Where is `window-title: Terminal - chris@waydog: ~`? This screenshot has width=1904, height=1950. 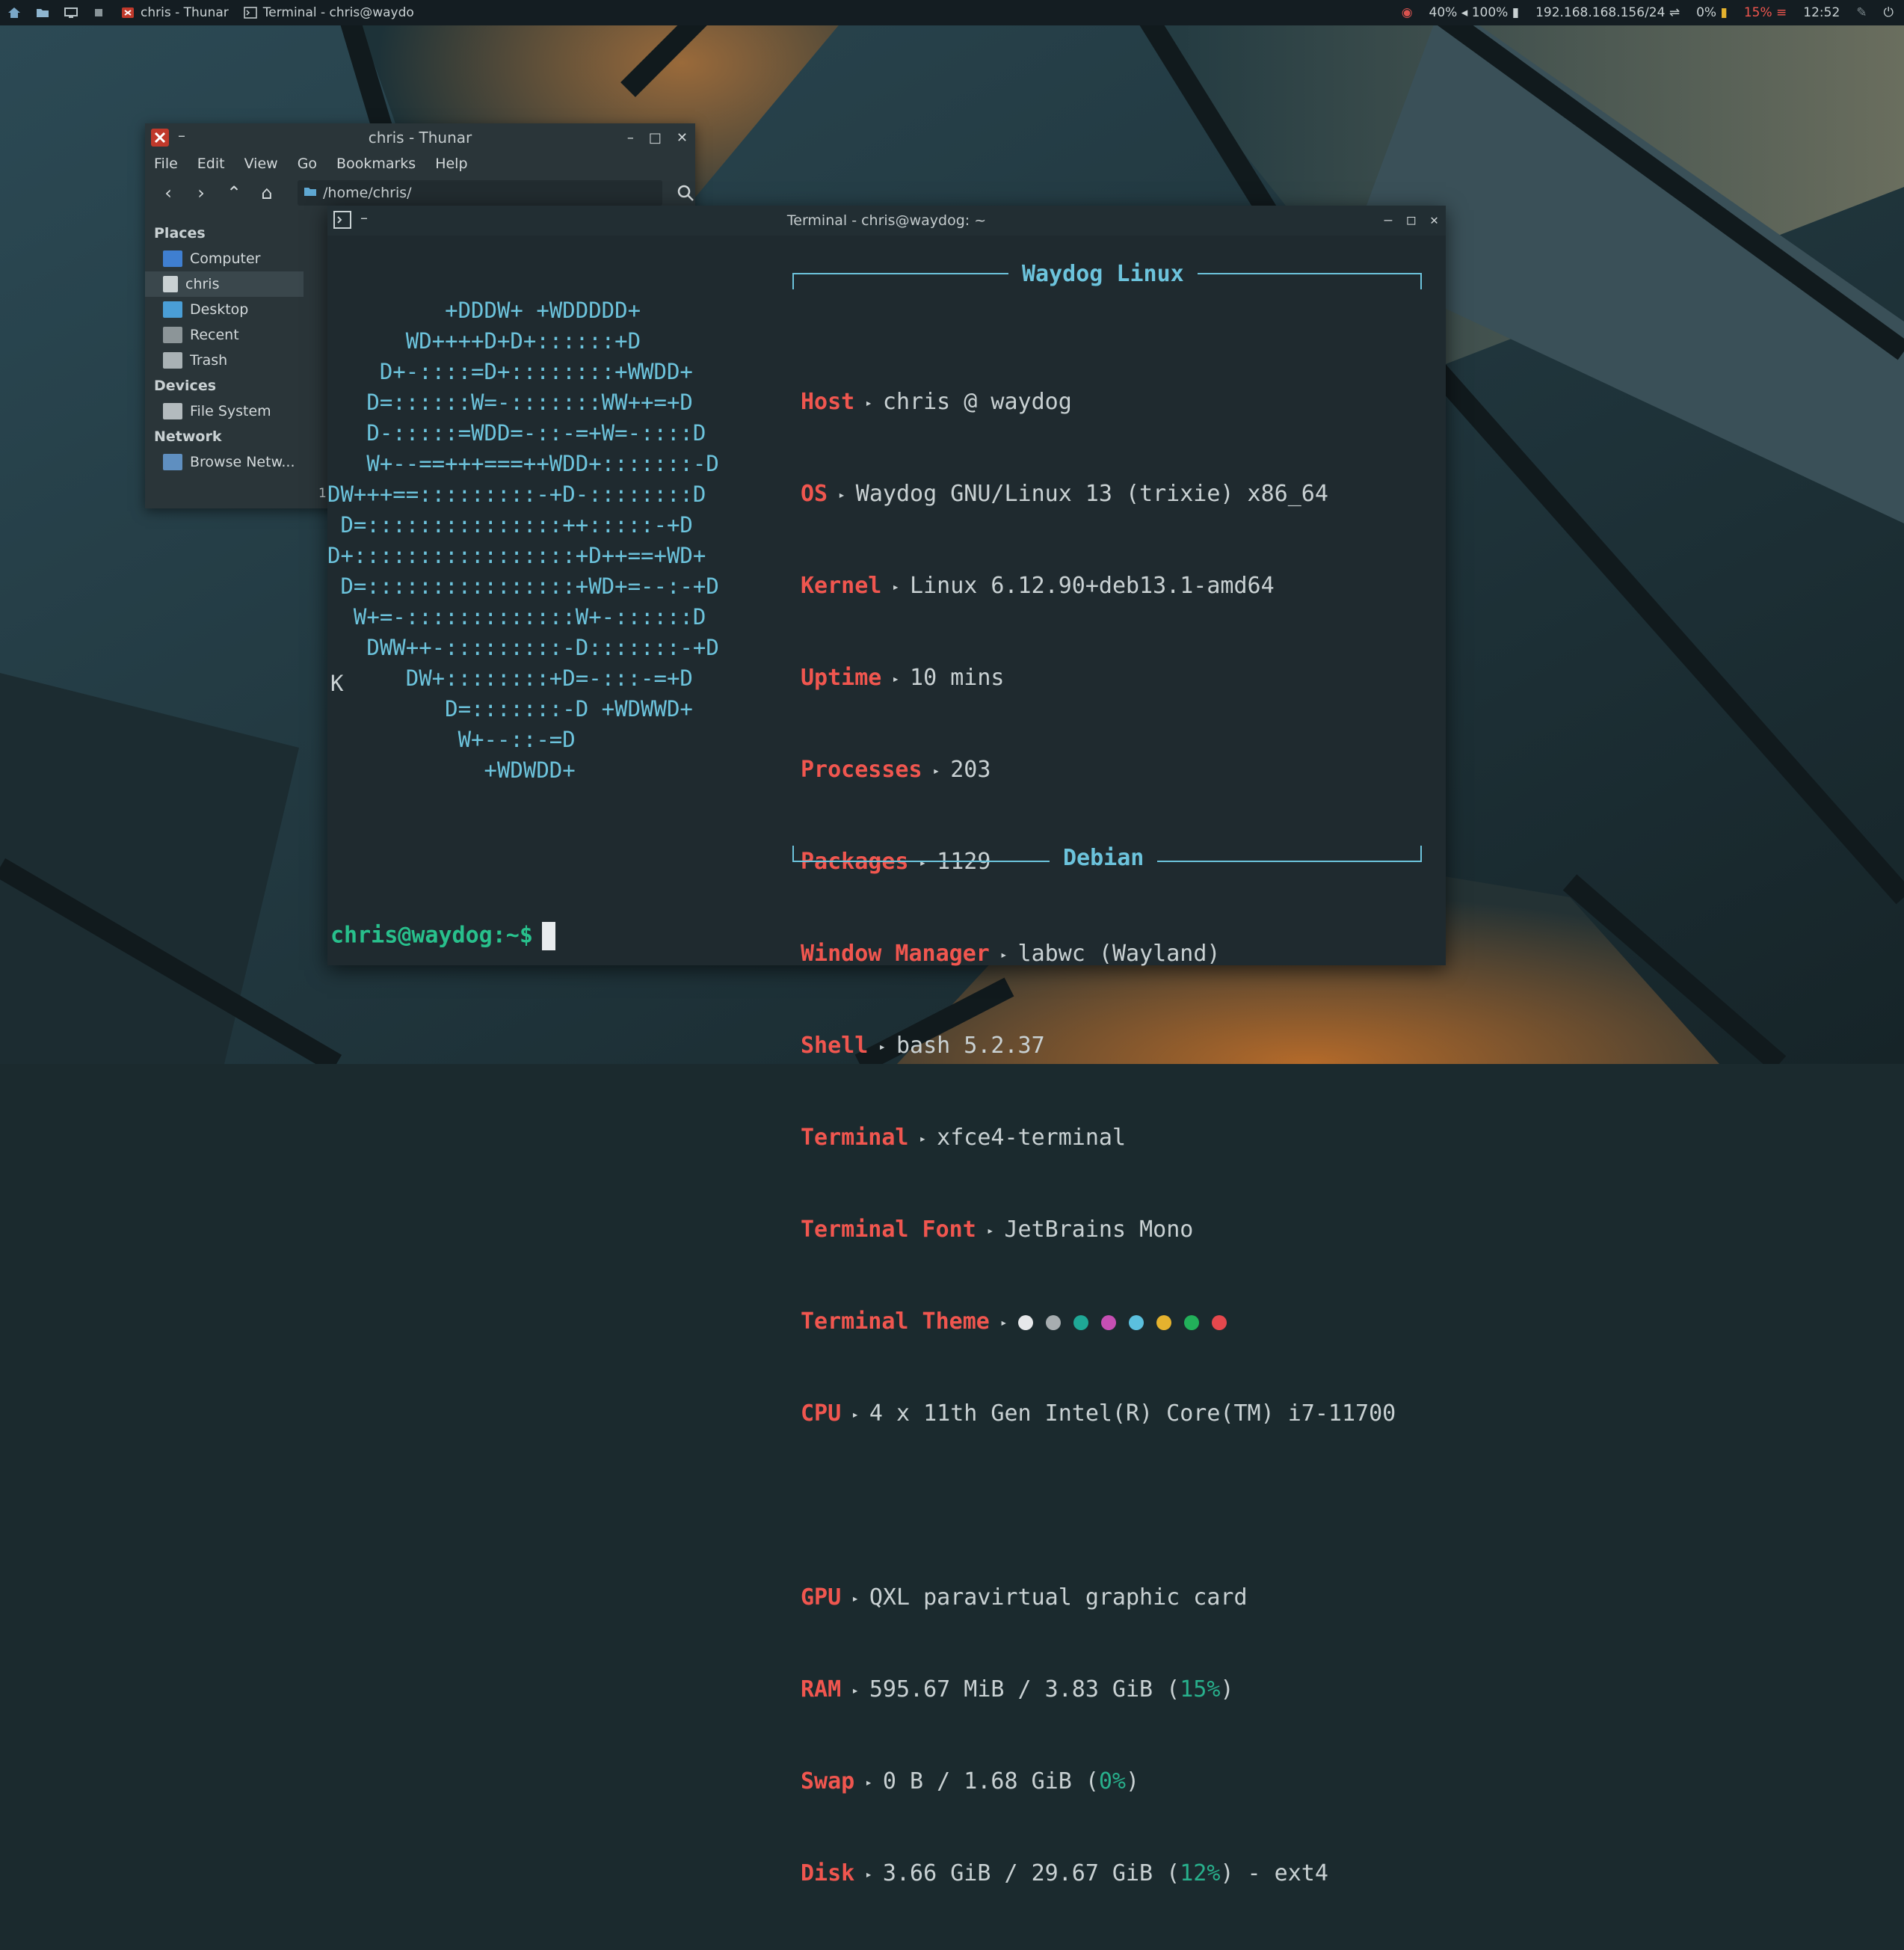 window-title: Terminal - chris@waydog: ~ is located at coordinates (886, 220).